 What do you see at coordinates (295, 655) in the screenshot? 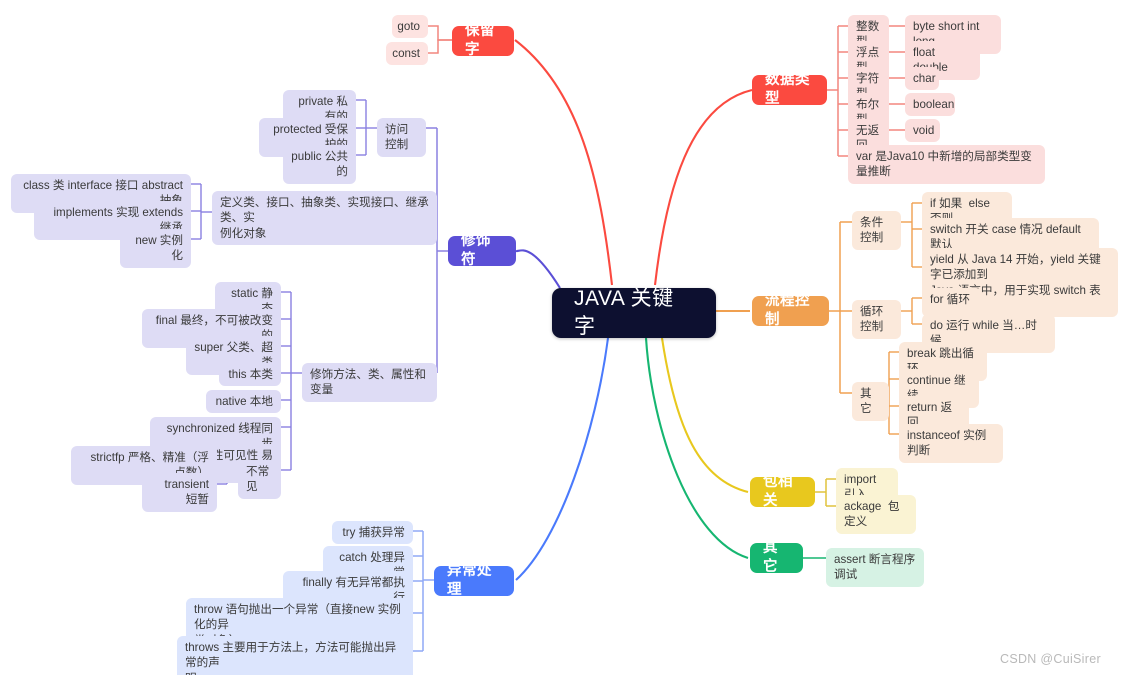
I see `exception-item-throws: throws 主要用于方法上，方法可能抛出异常的声 明` at bounding box center [295, 655].